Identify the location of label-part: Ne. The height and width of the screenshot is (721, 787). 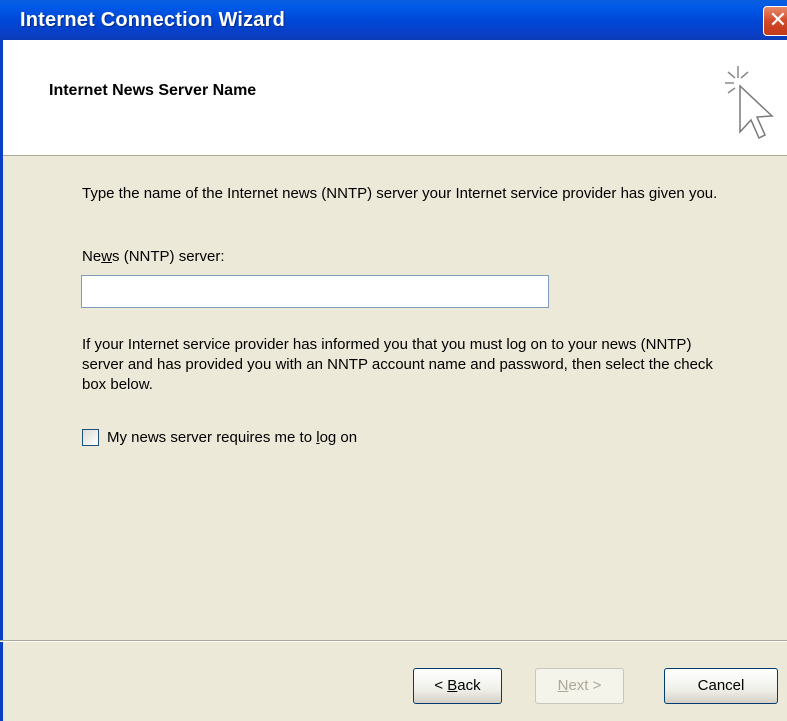
(92, 256).